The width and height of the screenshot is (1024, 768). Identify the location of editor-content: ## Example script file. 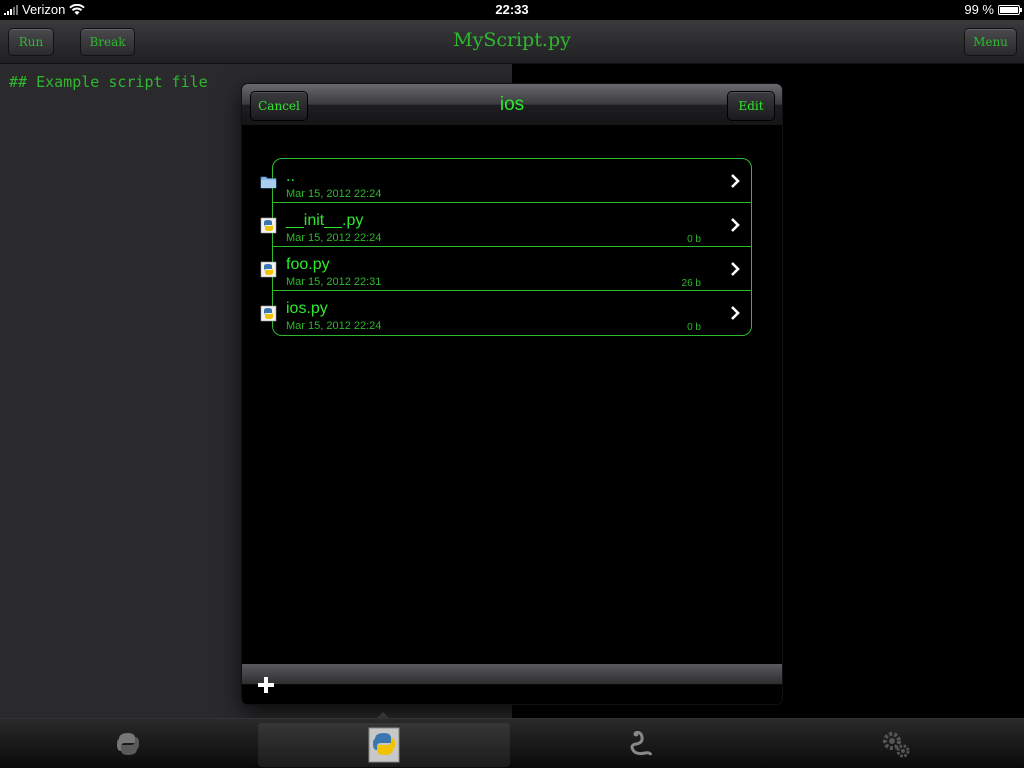
(108, 82).